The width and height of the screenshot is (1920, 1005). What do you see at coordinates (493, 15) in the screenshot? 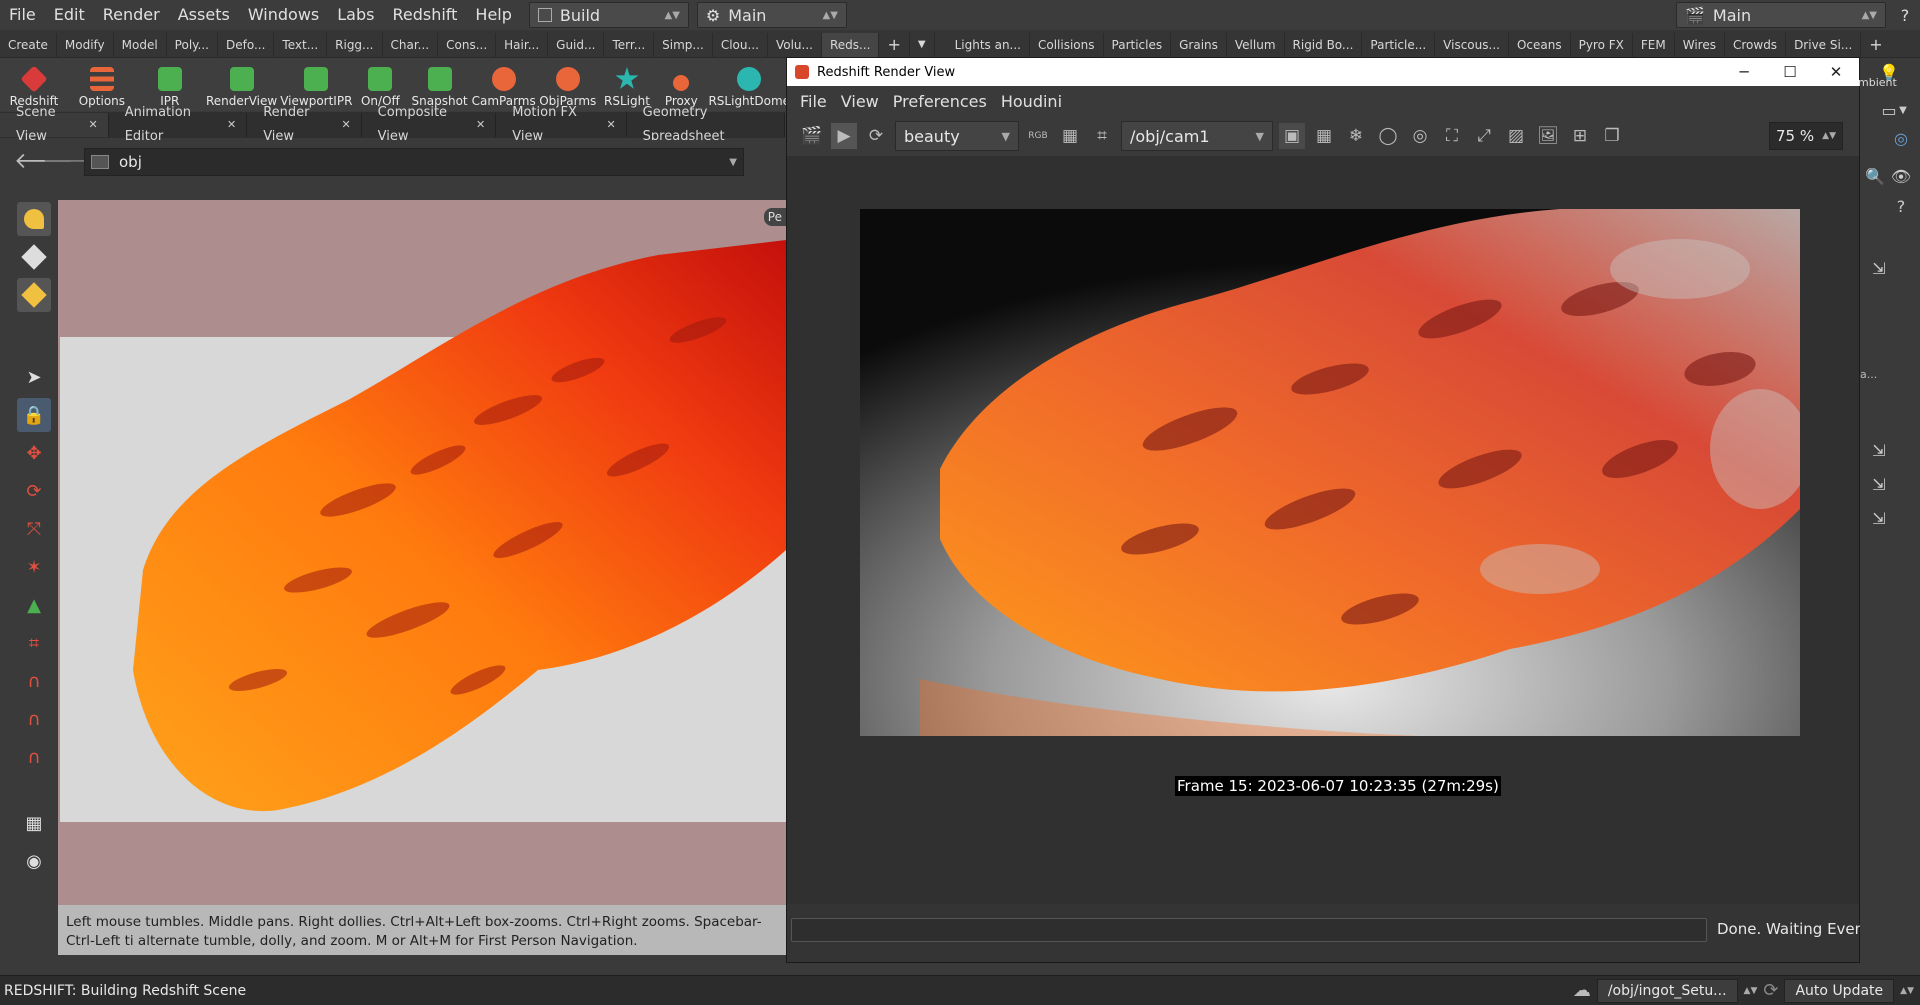
I see `menu-help: Help` at bounding box center [493, 15].